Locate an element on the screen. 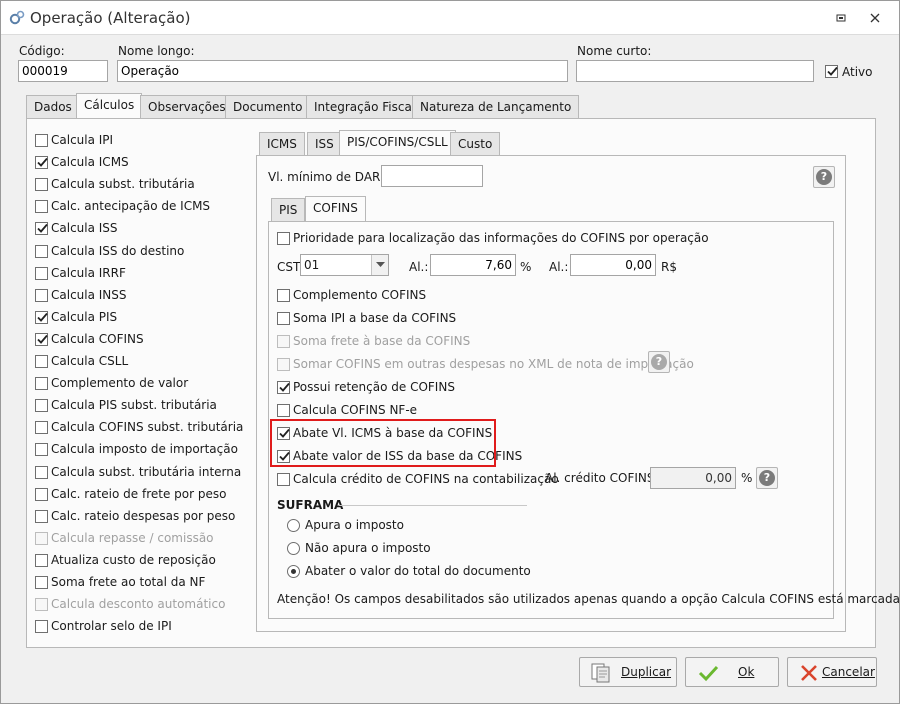  cancelar-button: Cancelar is located at coordinates (832, 672).